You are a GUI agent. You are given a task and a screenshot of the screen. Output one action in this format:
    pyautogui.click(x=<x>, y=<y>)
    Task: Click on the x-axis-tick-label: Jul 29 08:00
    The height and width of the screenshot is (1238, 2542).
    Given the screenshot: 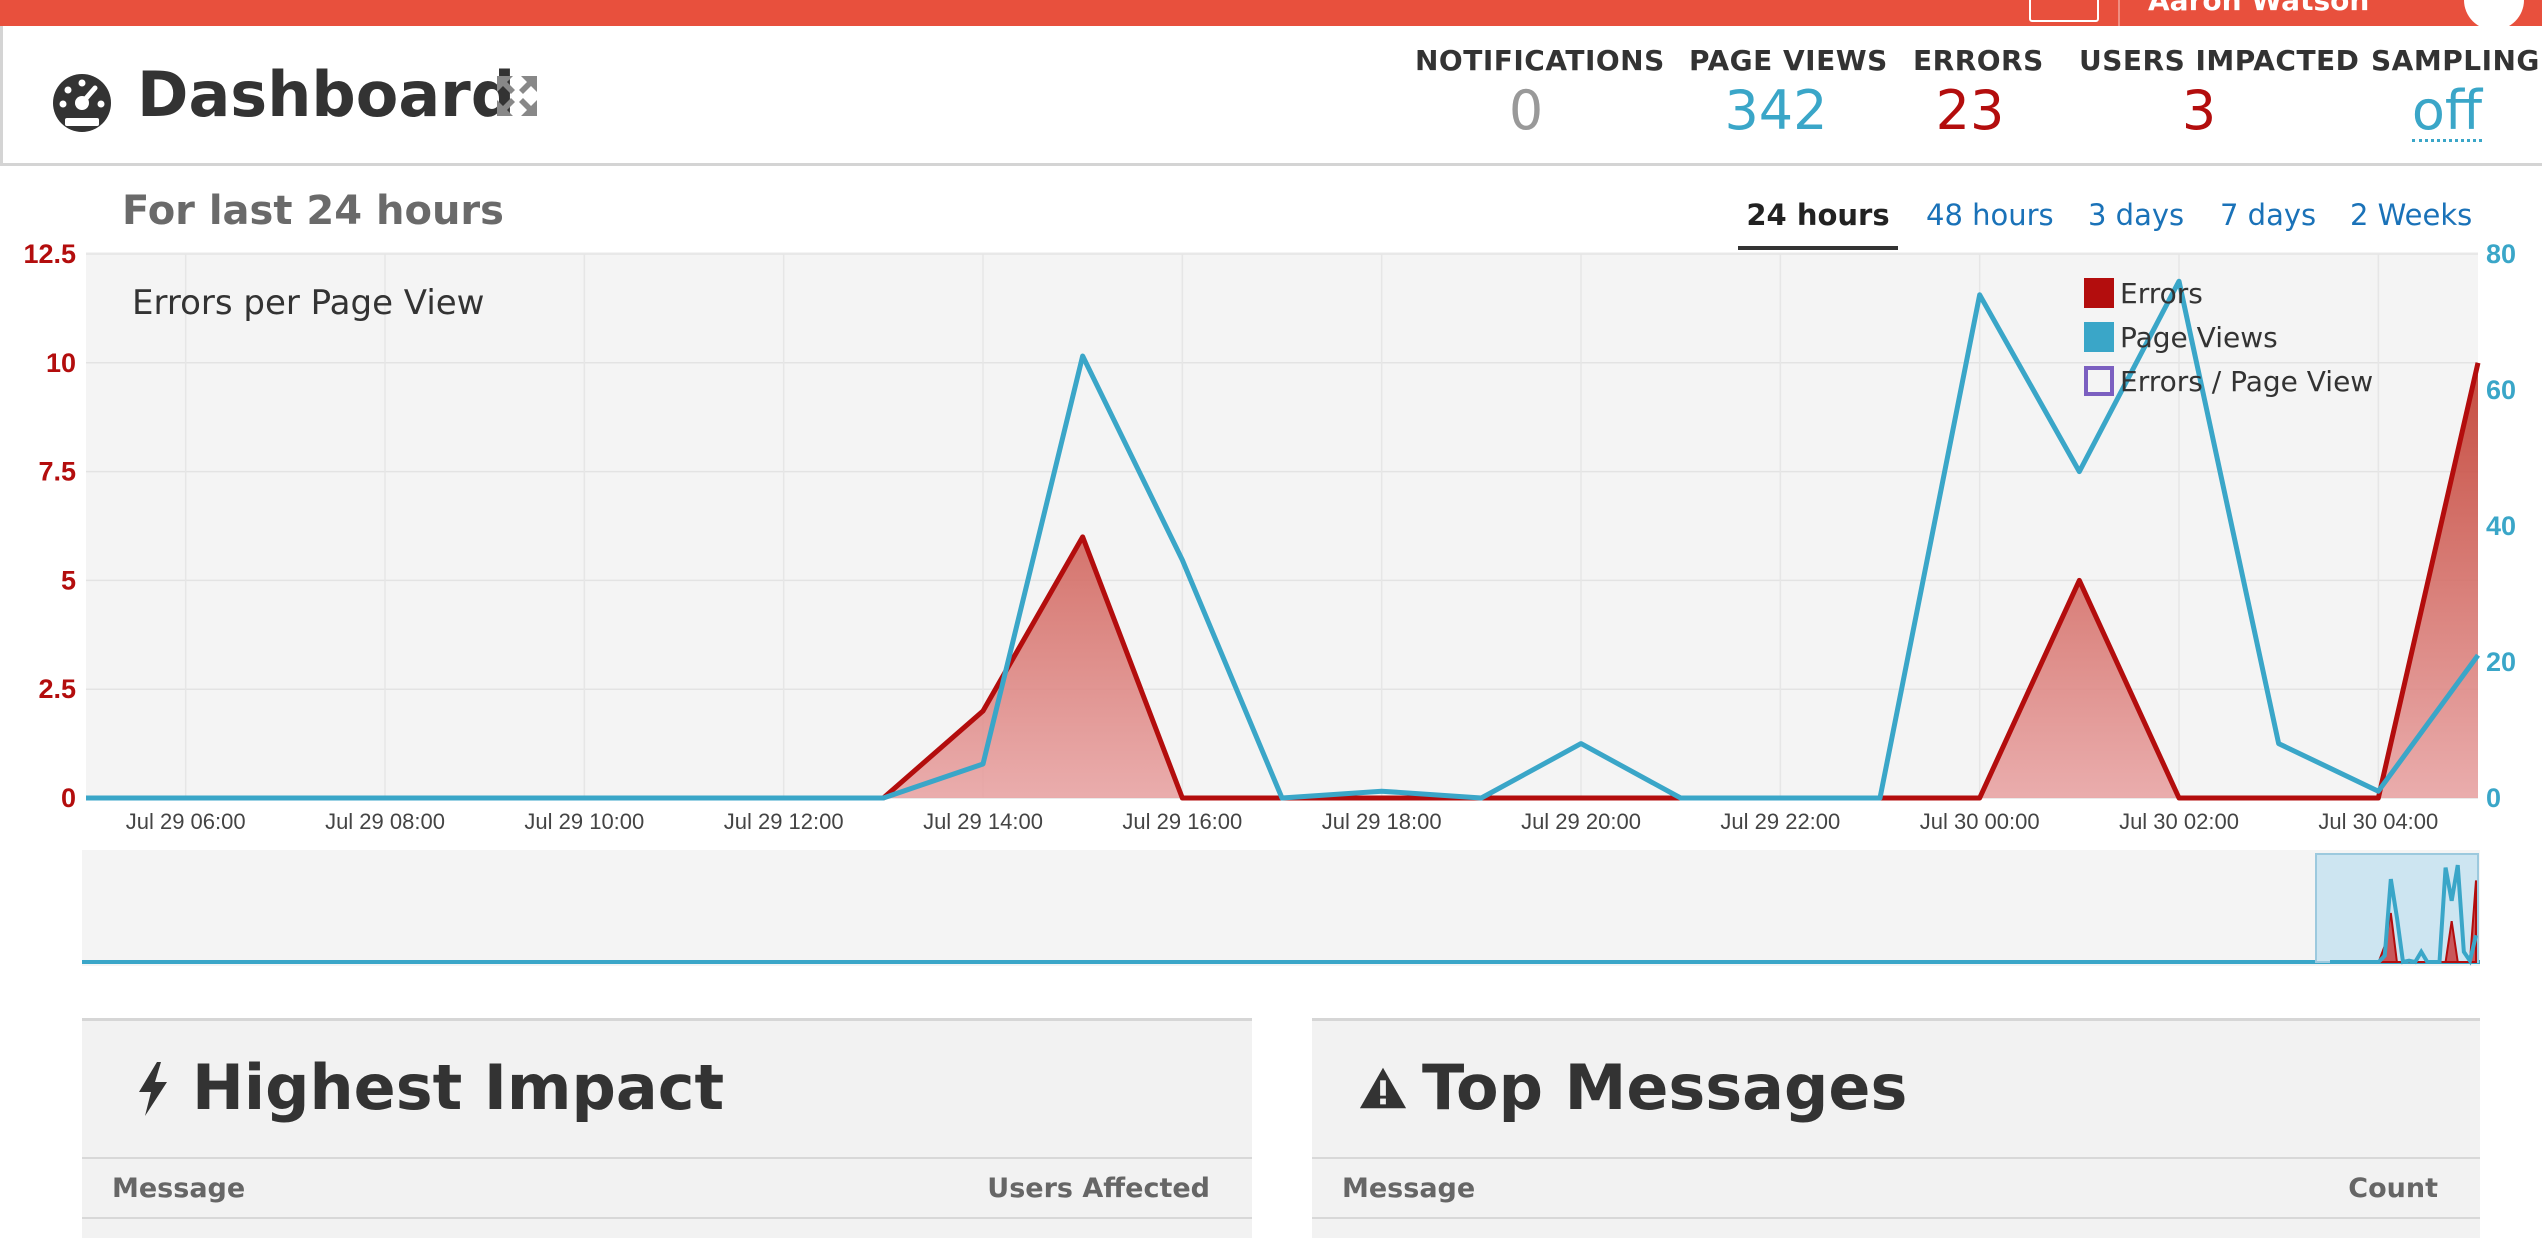 What is the action you would take?
    pyautogui.click(x=385, y=821)
    